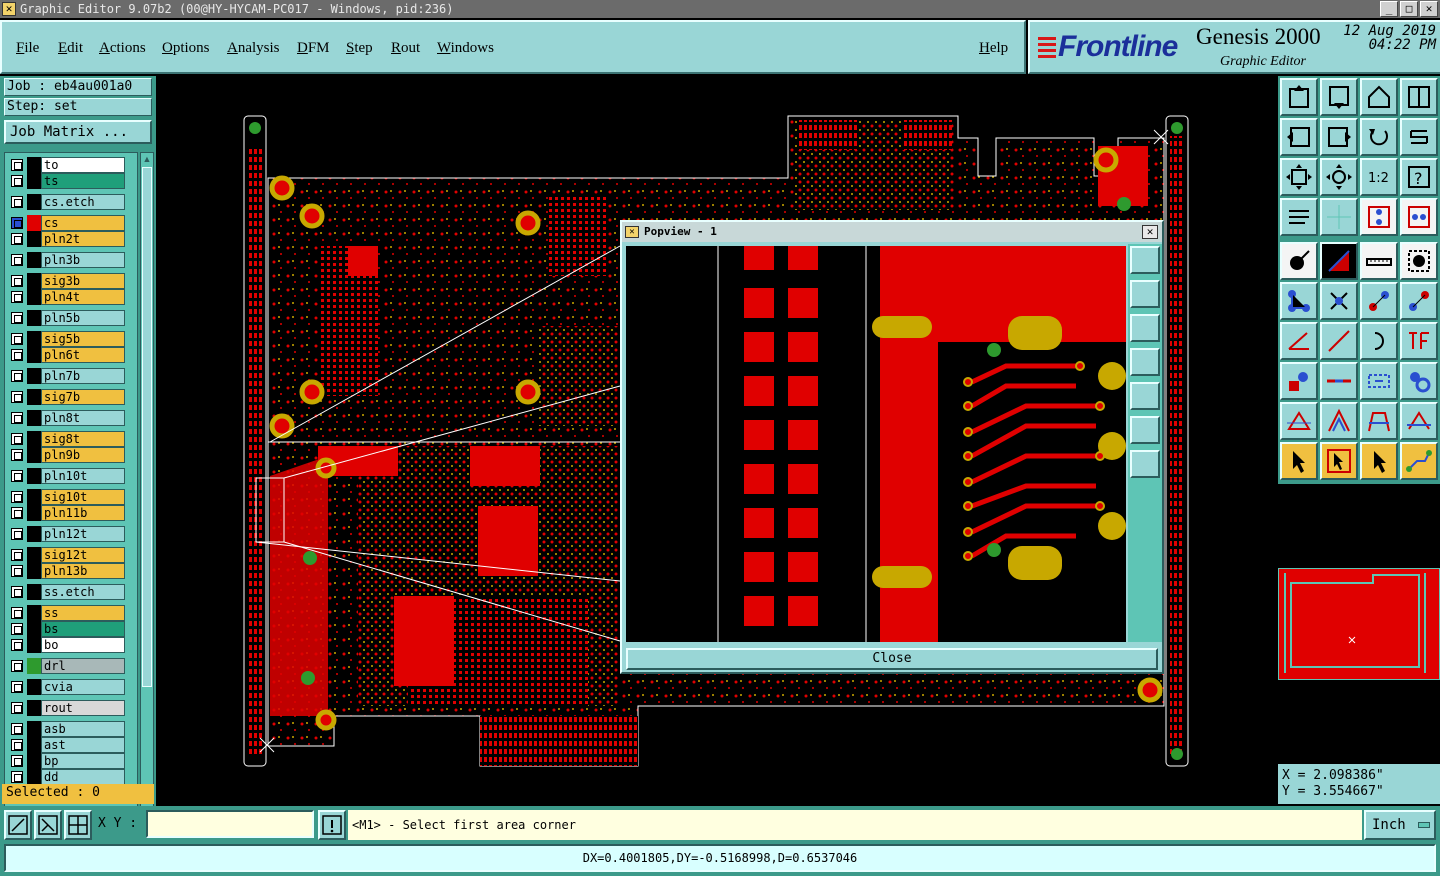 The width and height of the screenshot is (1440, 876). I want to click on home-view-tool-button, so click(1379, 97).